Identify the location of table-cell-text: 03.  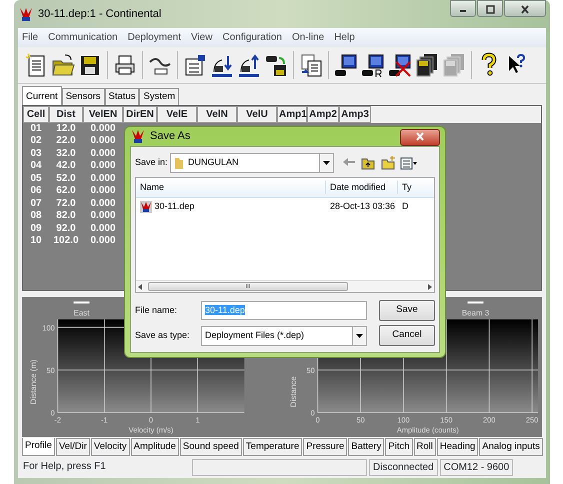
(36, 154).